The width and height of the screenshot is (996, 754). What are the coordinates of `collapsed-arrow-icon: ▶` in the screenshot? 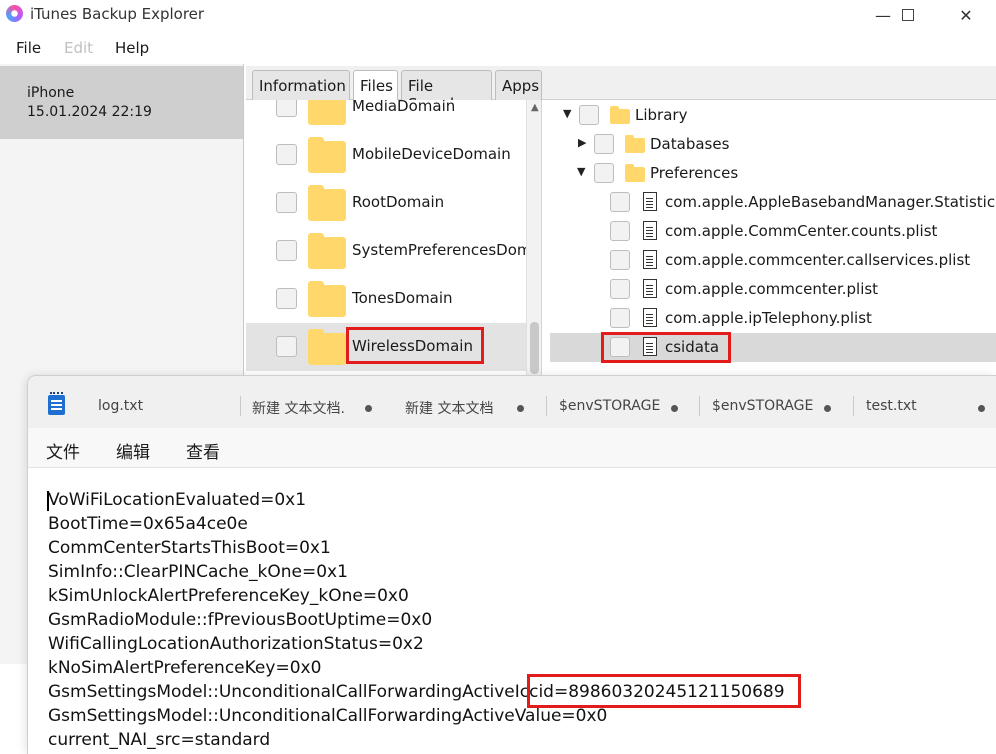 It's located at (582, 142).